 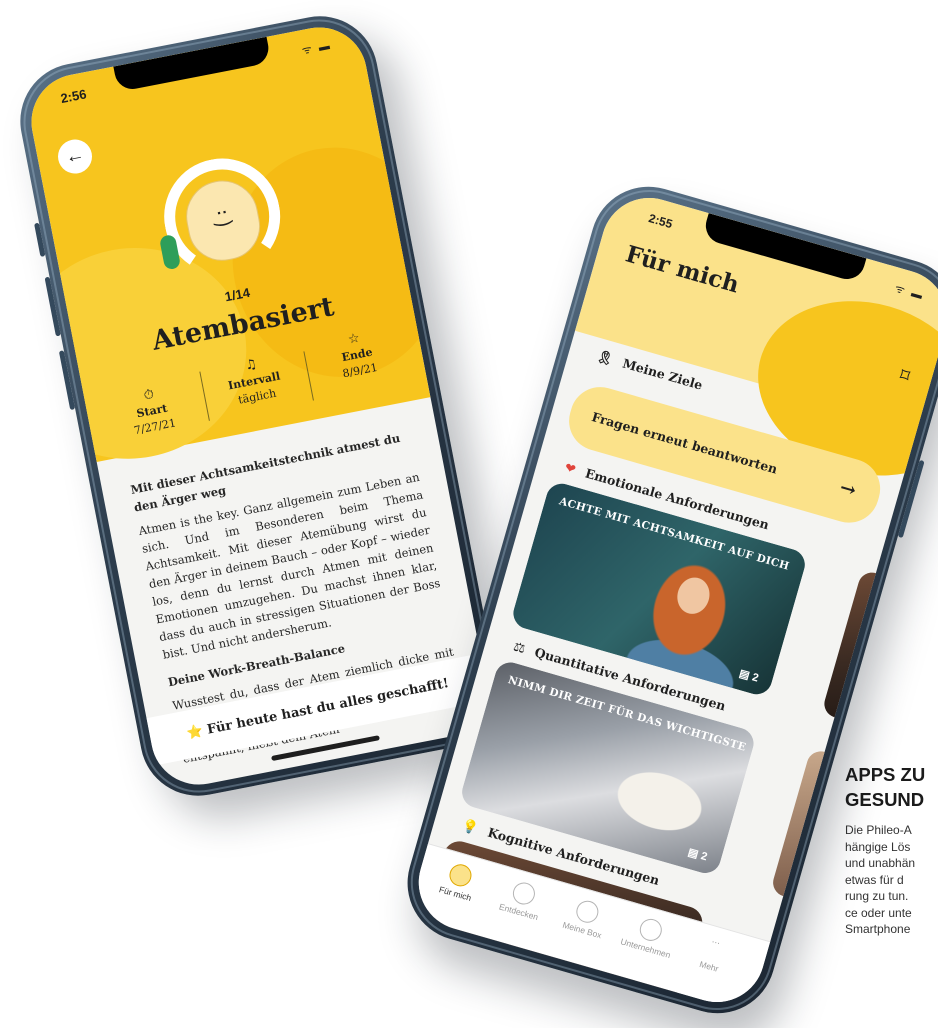 What do you see at coordinates (460, 875) in the screenshot?
I see `person-icon` at bounding box center [460, 875].